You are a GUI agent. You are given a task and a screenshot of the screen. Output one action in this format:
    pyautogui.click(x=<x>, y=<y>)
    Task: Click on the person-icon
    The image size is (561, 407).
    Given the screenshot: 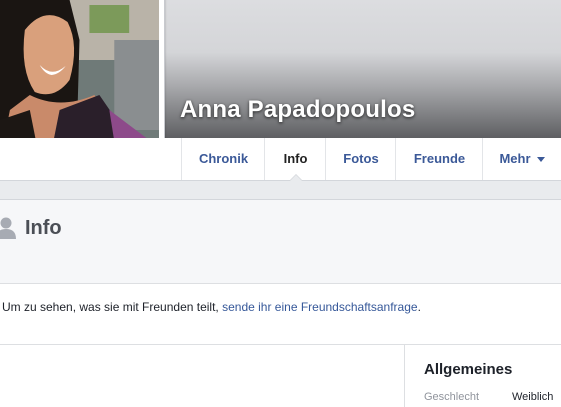 What is the action you would take?
    pyautogui.click(x=8, y=228)
    